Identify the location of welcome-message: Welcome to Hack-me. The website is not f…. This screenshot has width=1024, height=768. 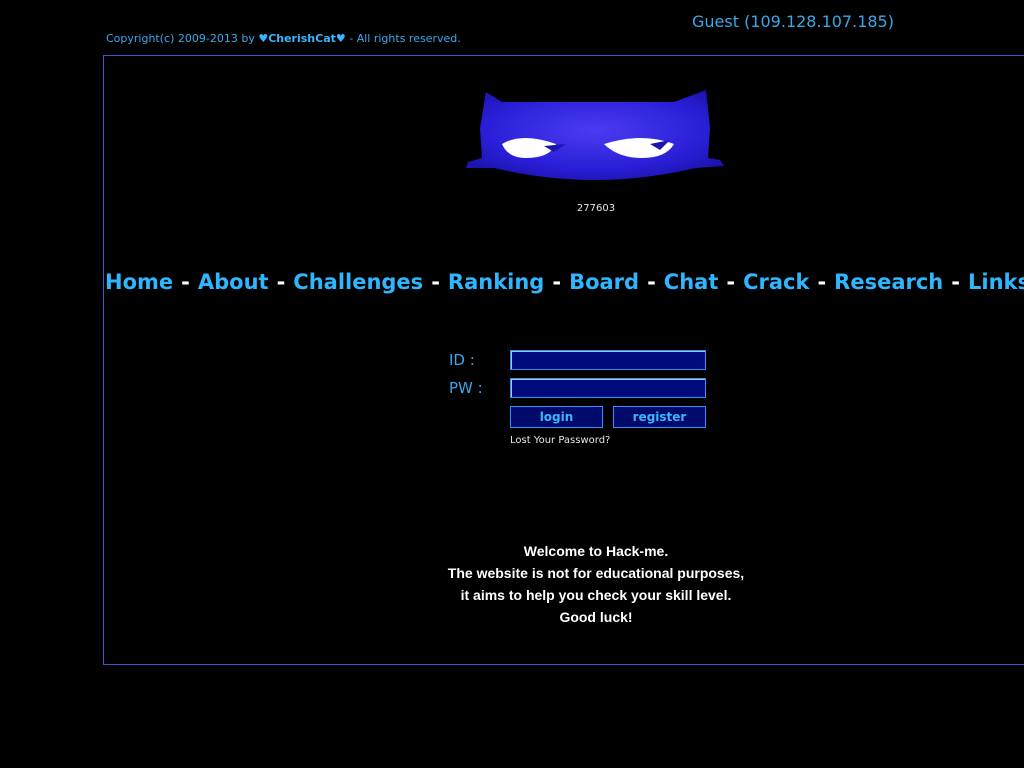
(596, 584).